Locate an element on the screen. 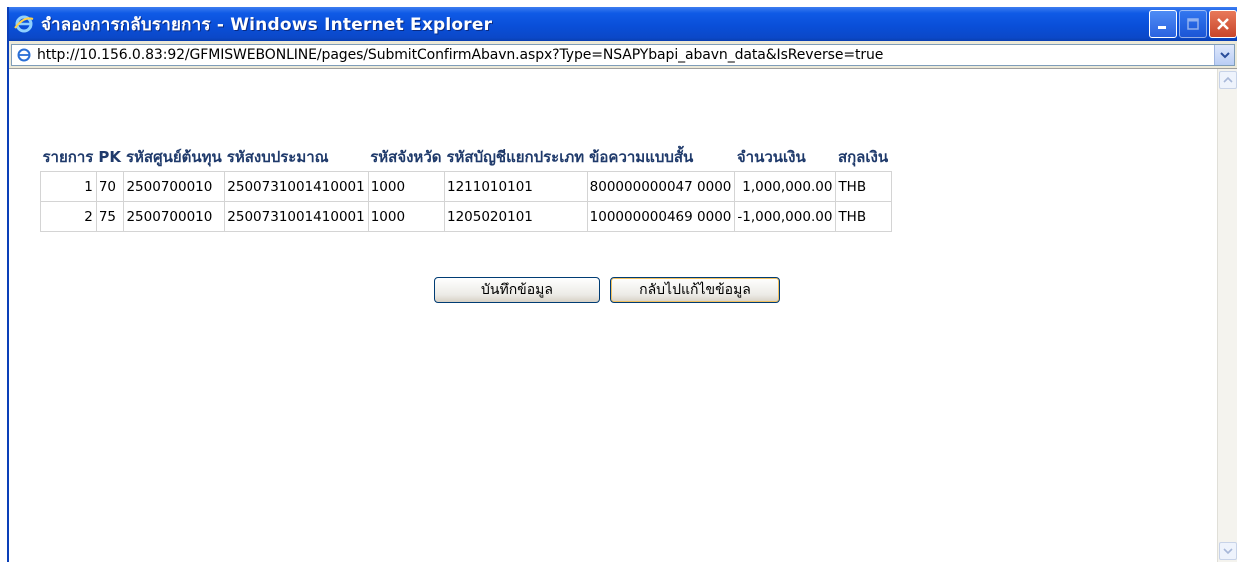 This screenshot has width=1237, height=562. table-cell: -1,000,000.00 is located at coordinates (785, 216).